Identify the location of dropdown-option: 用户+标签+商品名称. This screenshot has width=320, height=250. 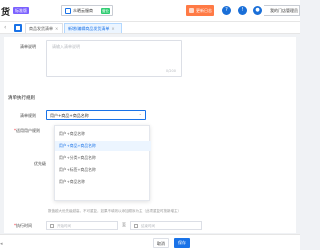
(103, 170).